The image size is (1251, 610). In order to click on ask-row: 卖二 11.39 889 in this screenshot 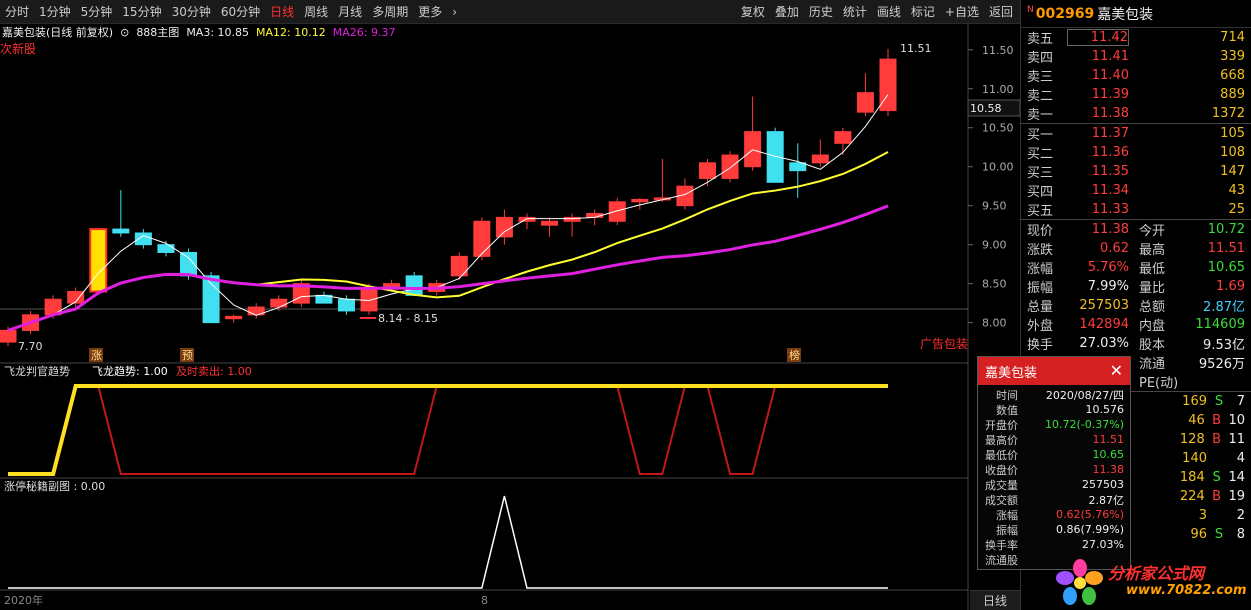, I will do `click(1136, 94)`.